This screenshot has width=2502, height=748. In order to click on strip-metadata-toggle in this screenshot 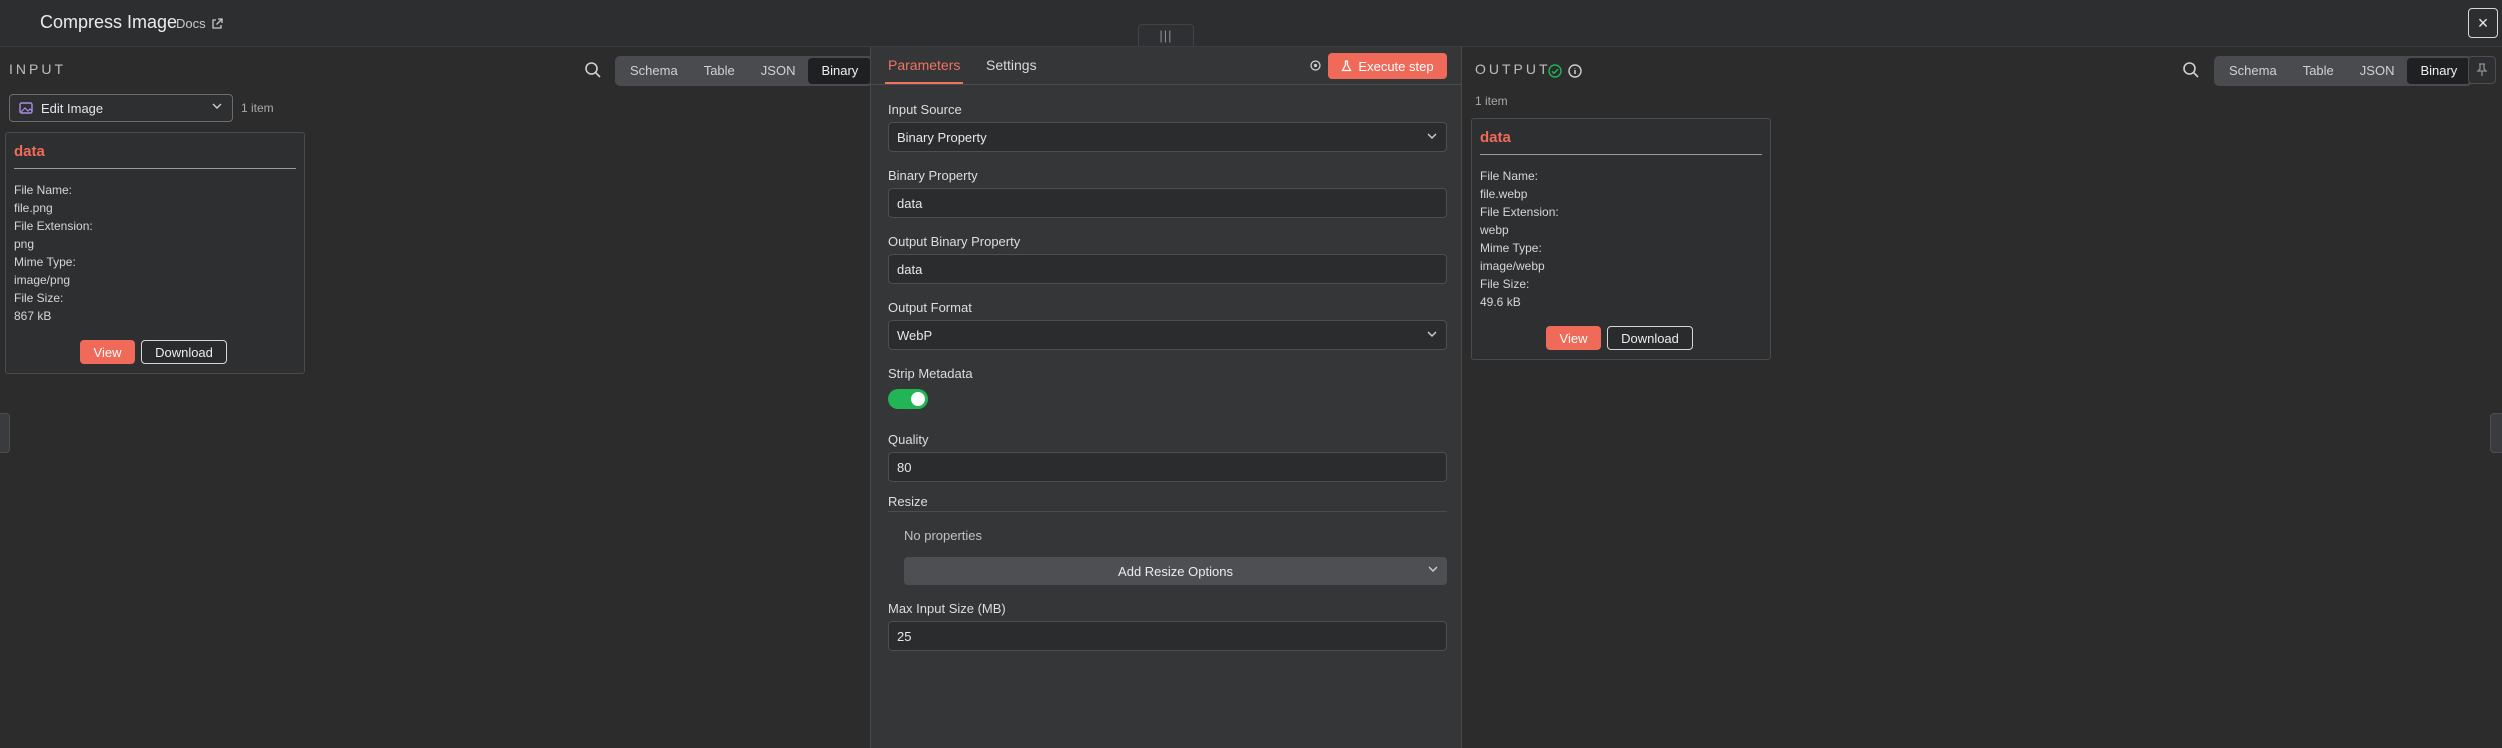, I will do `click(908, 399)`.